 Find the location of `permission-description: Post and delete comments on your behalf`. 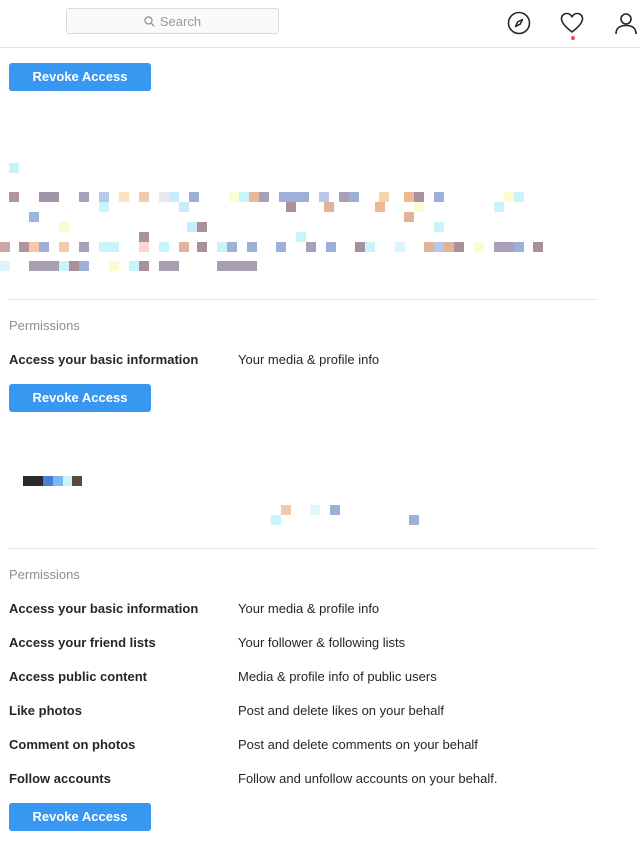

permission-description: Post and delete comments on your behalf is located at coordinates (358, 744).